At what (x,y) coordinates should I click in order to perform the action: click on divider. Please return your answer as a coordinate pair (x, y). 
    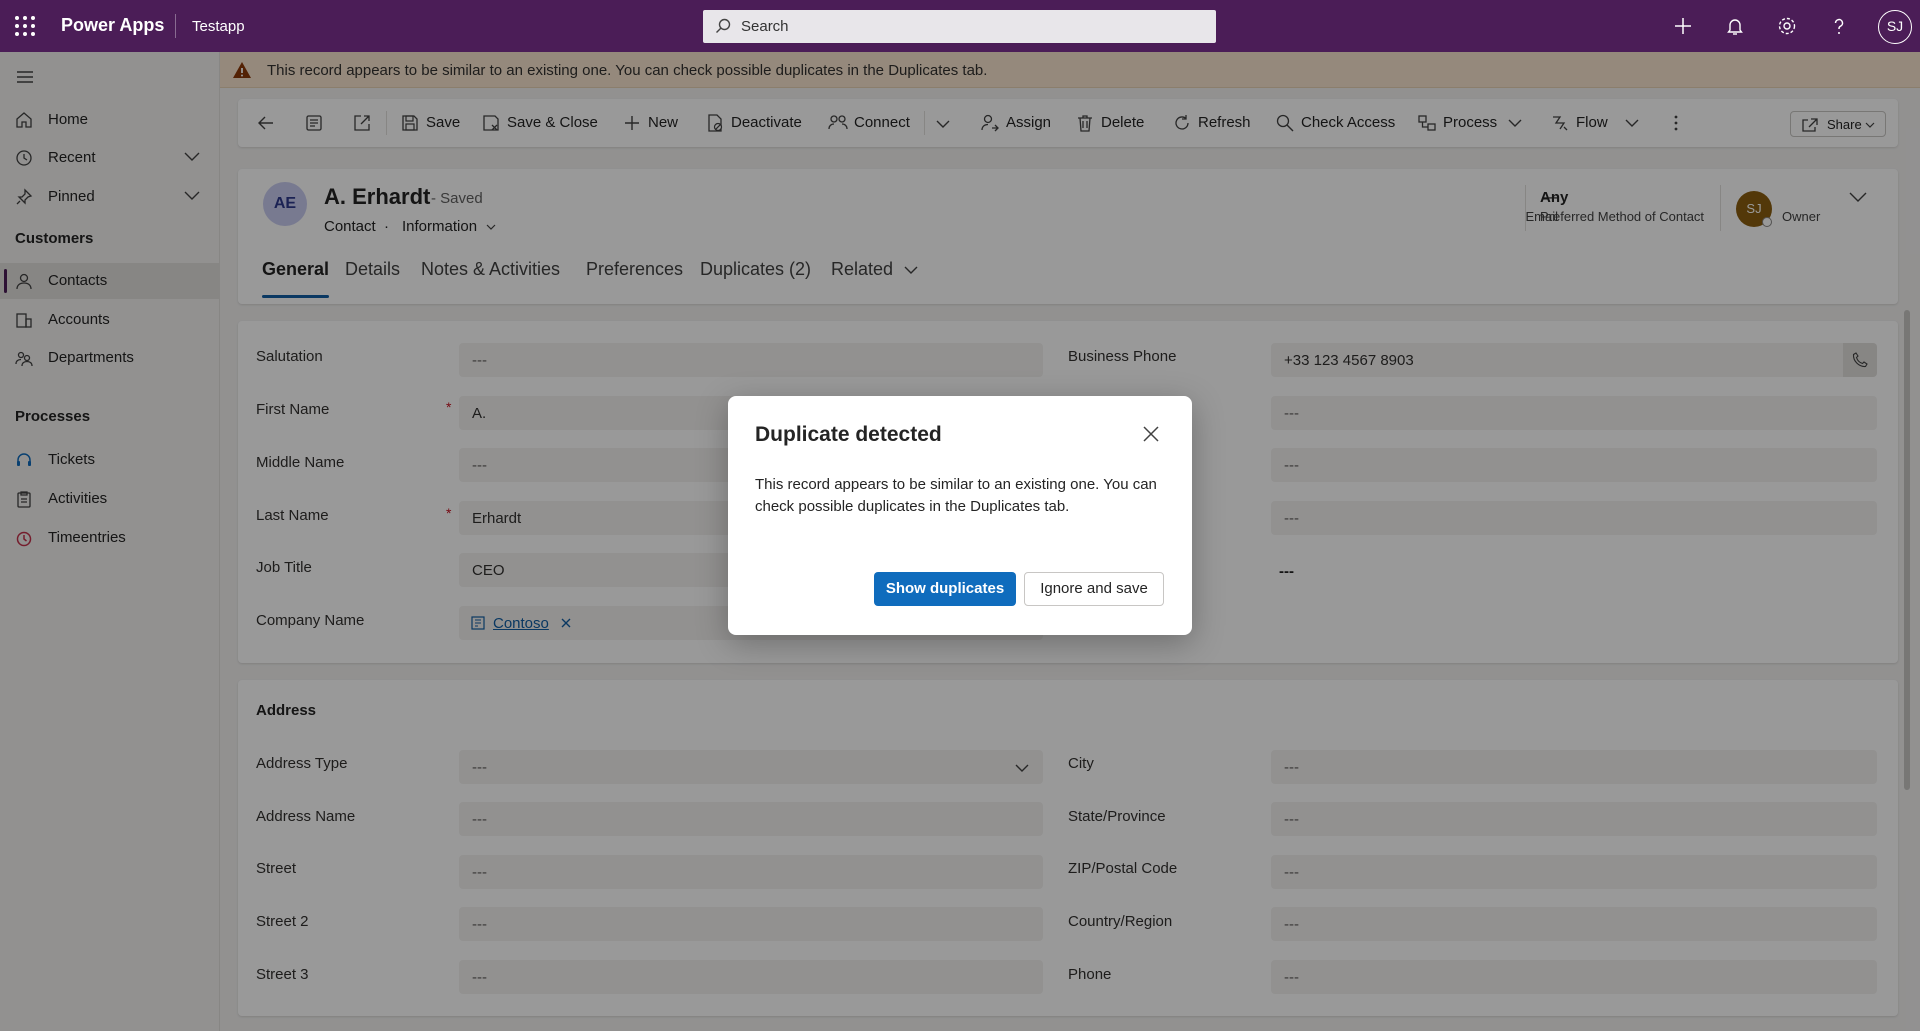
    Looking at the image, I should click on (175, 26).